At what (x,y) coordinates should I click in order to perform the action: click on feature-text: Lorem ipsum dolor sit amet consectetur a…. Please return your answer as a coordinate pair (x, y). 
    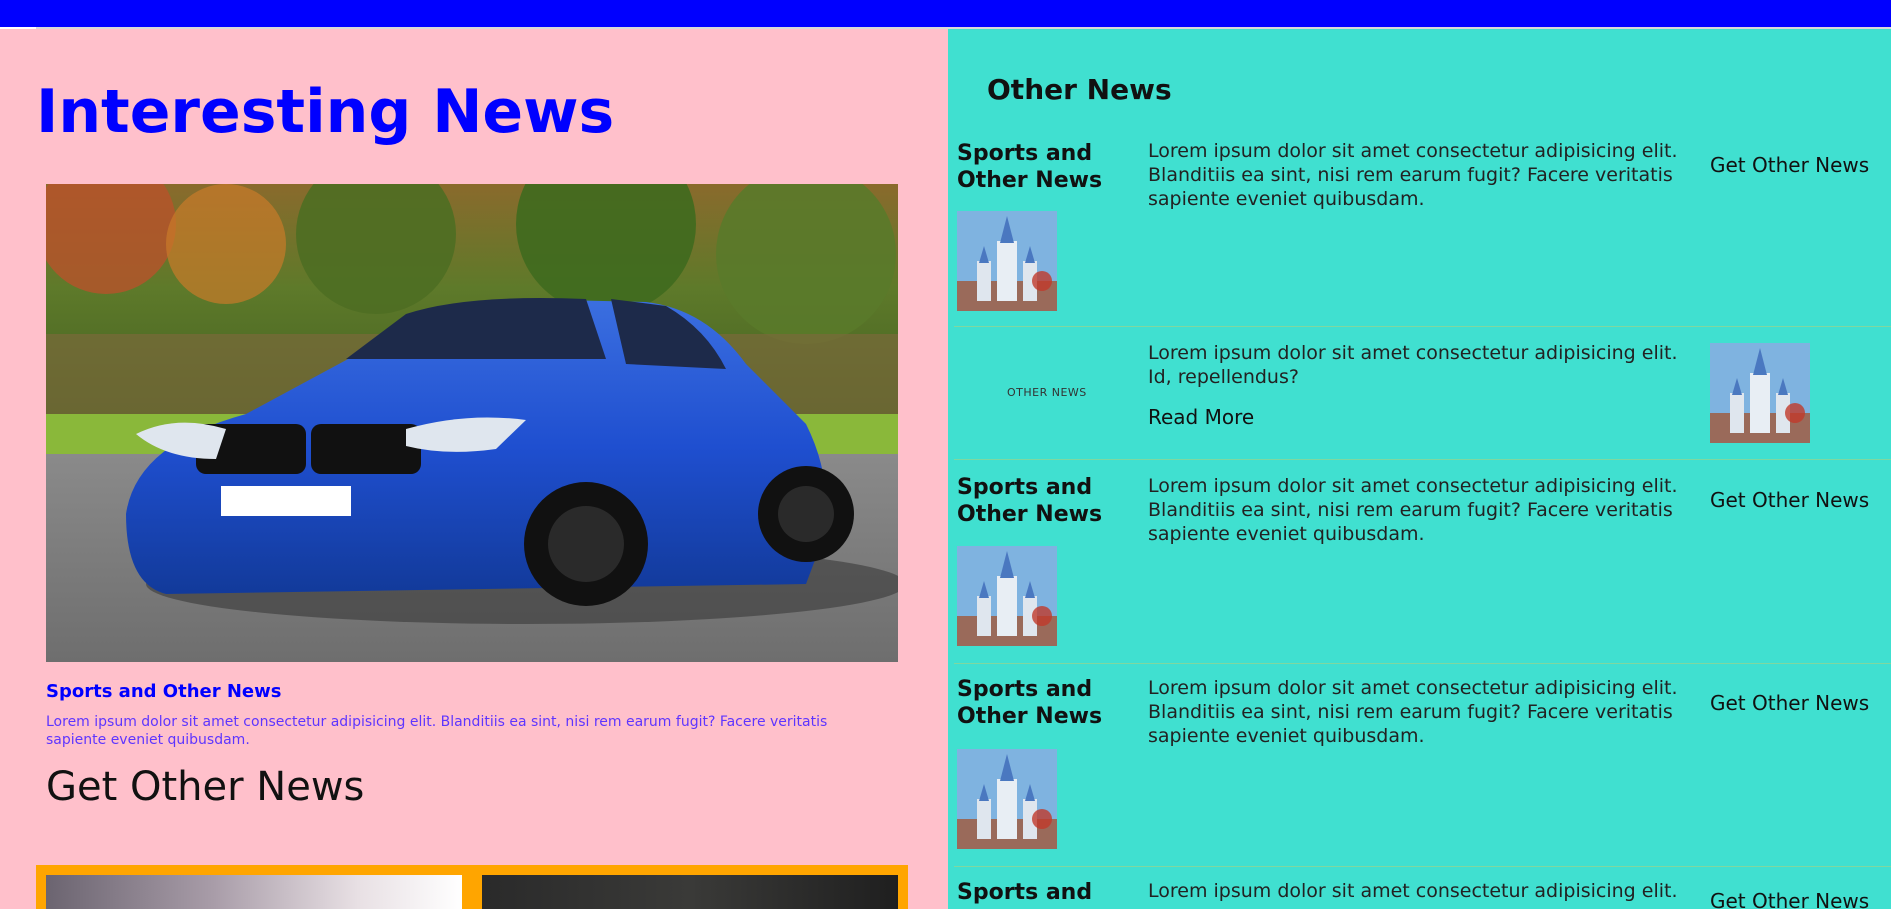
    Looking at the image, I should click on (437, 731).